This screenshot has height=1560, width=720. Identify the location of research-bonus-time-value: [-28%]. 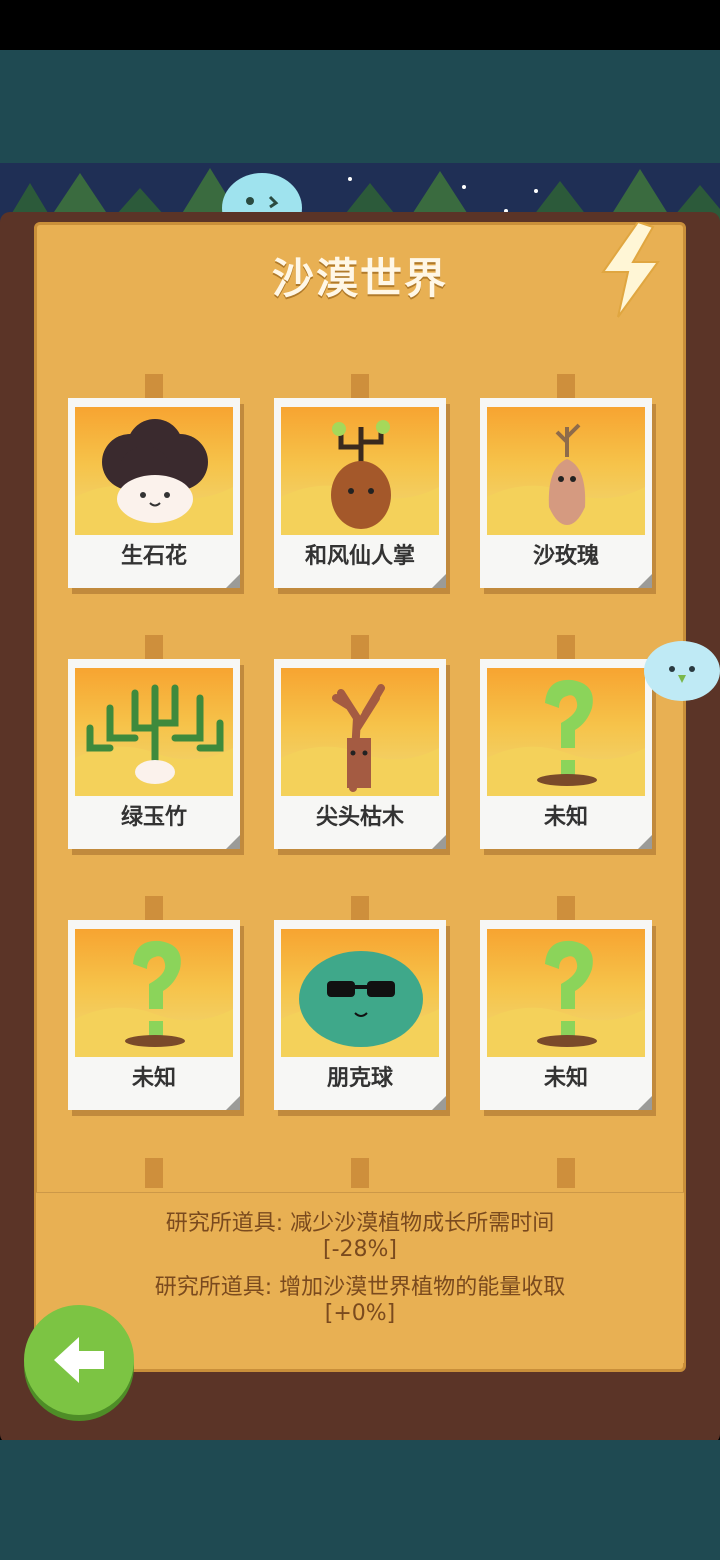
(359, 1249).